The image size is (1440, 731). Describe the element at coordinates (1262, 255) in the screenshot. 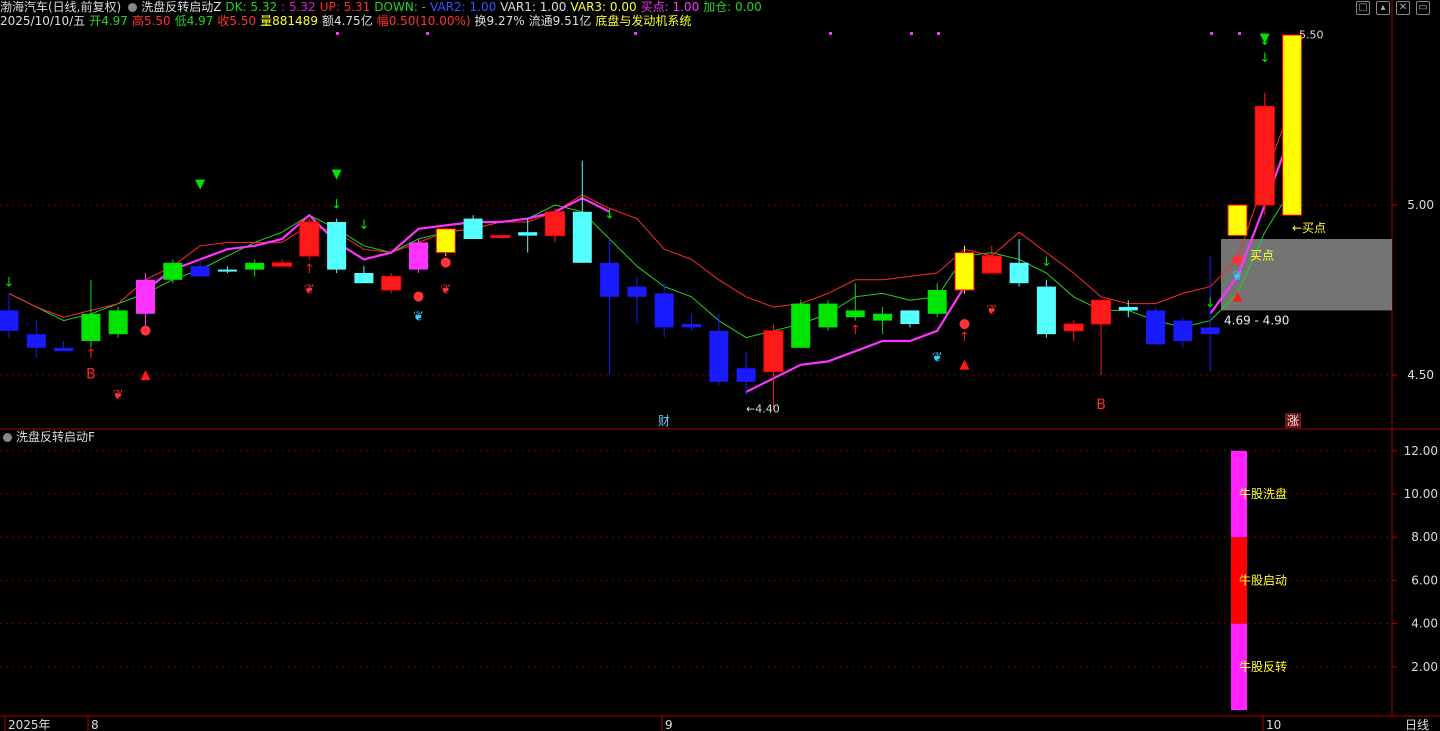

I see `buy-point-label: 买点` at that location.